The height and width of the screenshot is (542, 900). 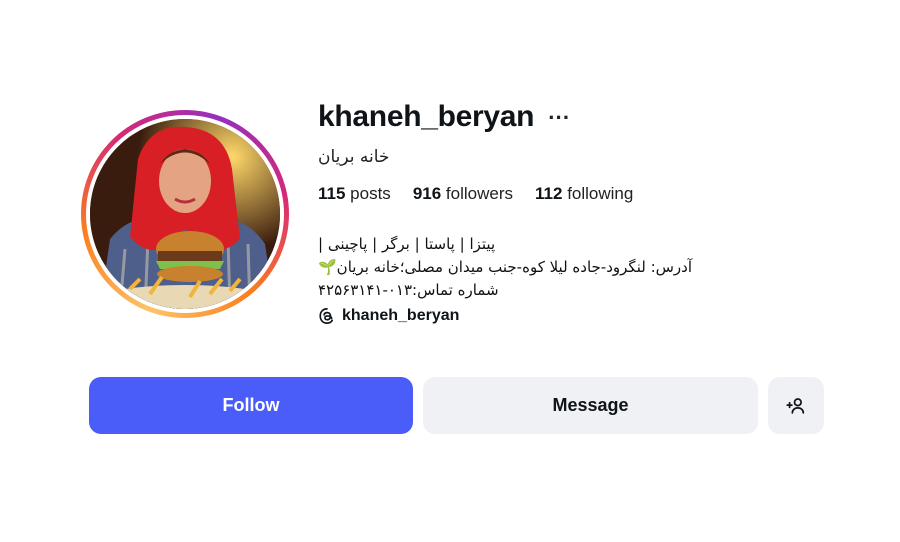 What do you see at coordinates (479, 193) in the screenshot?
I see `followers-label: followers` at bounding box center [479, 193].